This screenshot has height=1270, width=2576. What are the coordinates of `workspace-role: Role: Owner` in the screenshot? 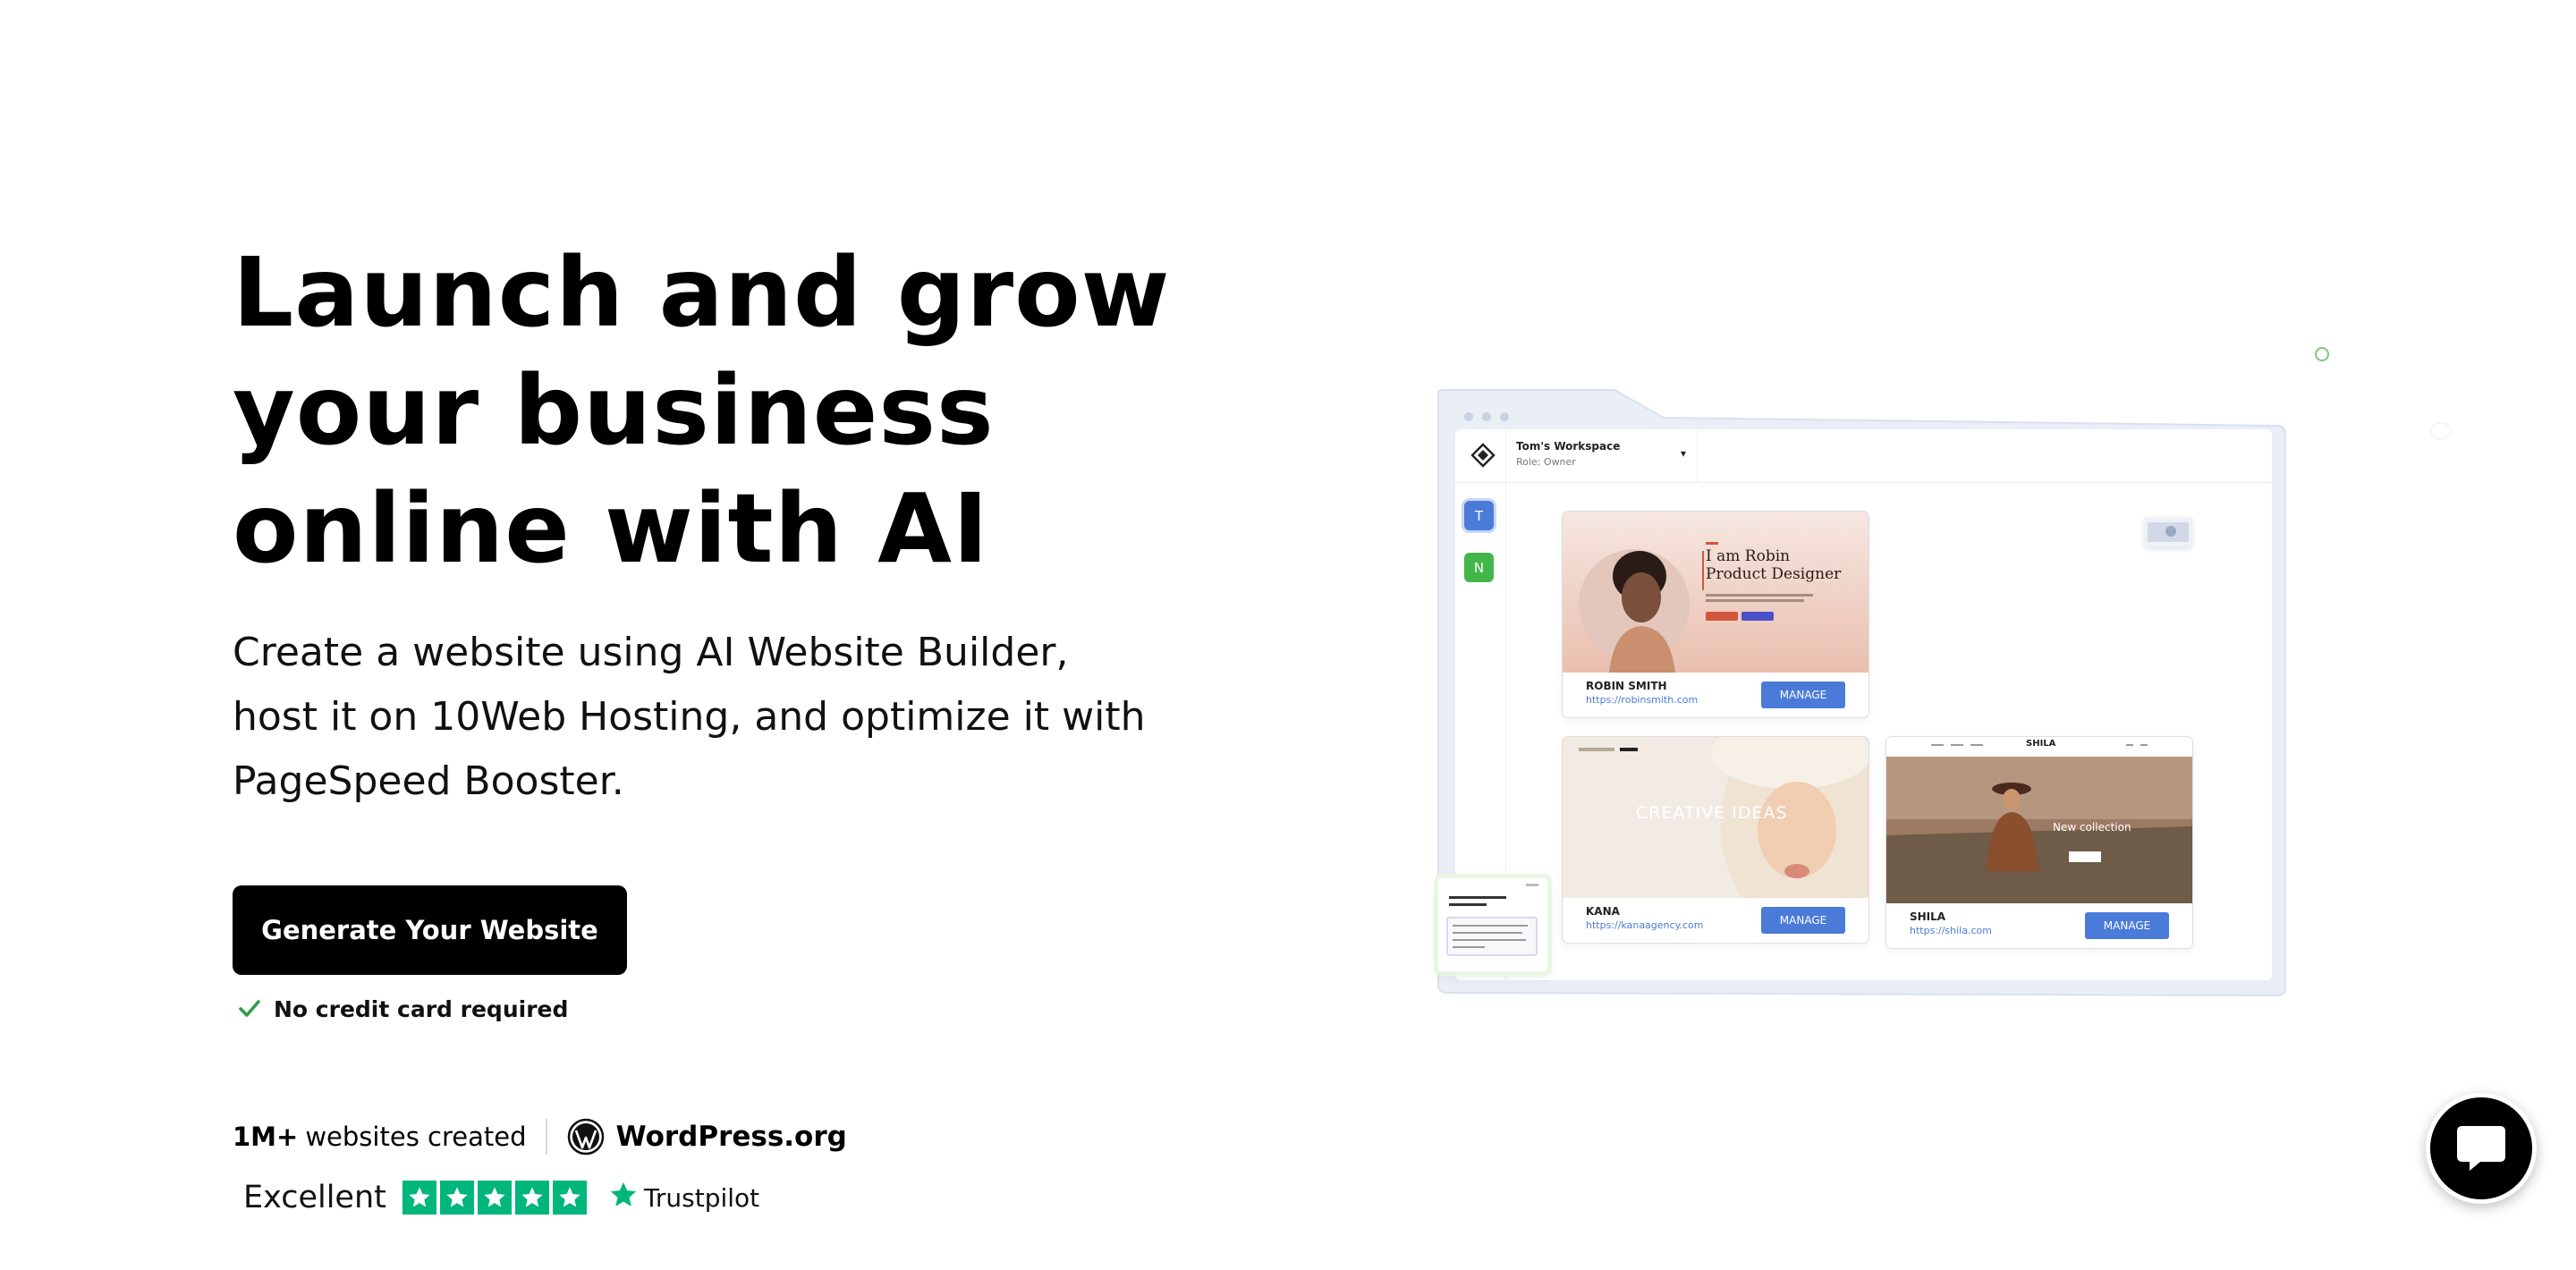 It's located at (1546, 462).